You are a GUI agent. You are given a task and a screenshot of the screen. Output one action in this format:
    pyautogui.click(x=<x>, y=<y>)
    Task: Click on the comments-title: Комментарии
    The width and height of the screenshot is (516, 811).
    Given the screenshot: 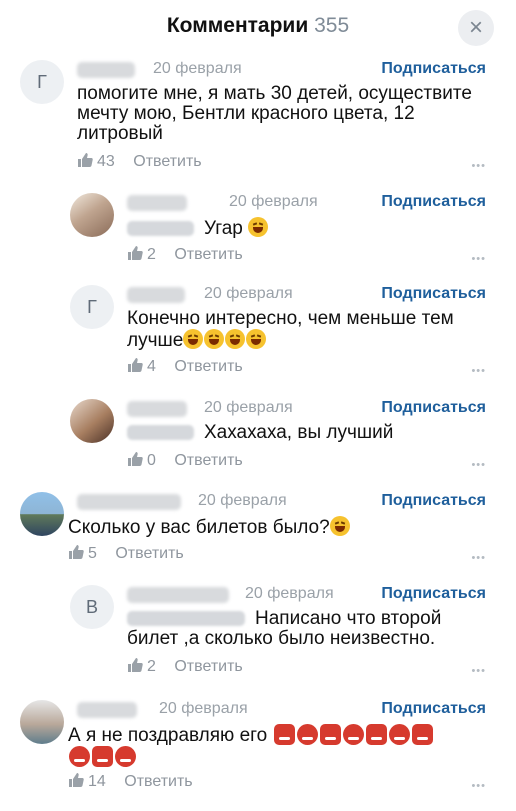 What is the action you would take?
    pyautogui.click(x=237, y=25)
    